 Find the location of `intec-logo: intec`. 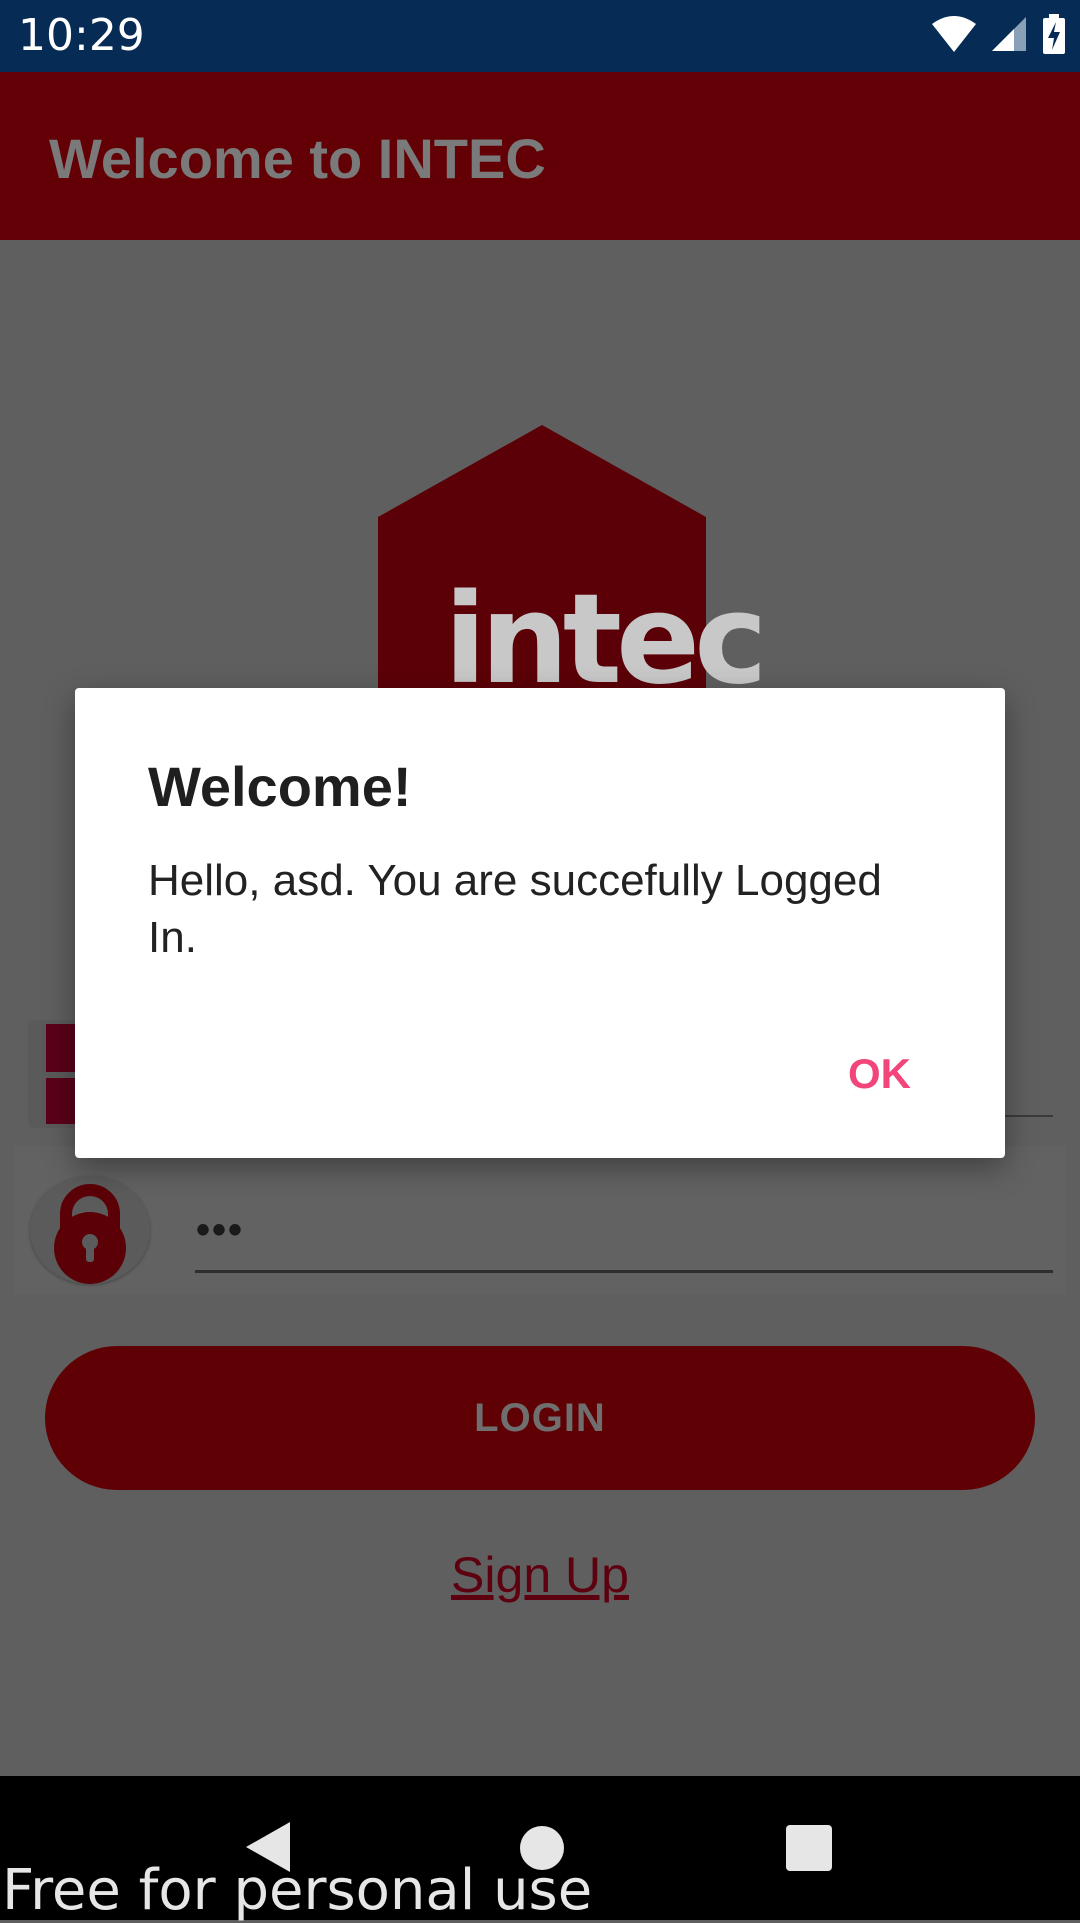

intec-logo: intec is located at coordinates (572, 567).